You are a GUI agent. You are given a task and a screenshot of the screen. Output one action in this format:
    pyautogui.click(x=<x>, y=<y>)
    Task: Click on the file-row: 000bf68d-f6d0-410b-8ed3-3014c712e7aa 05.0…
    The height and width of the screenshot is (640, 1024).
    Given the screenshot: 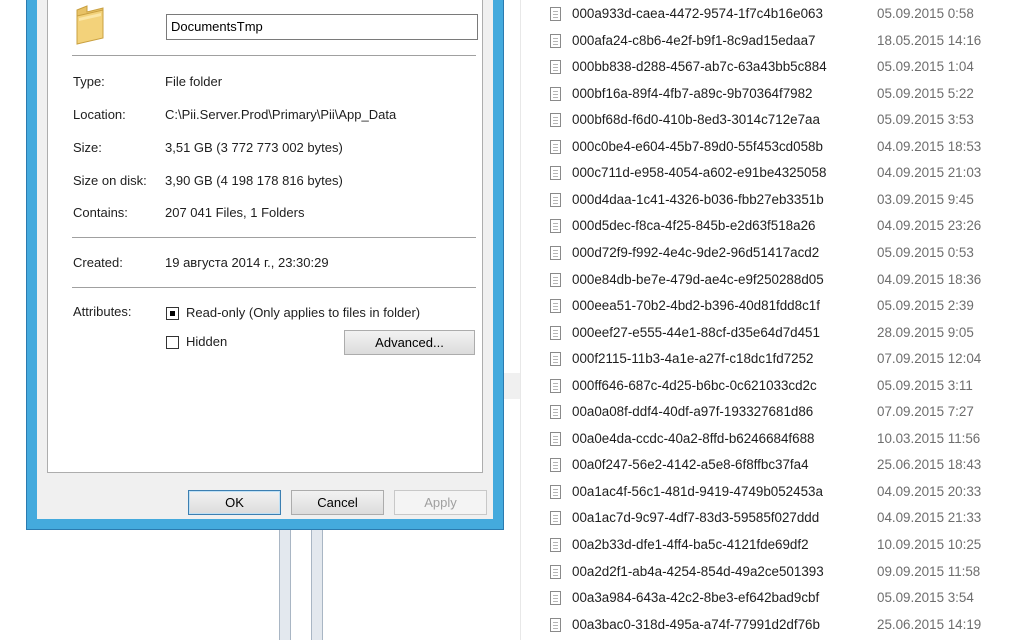 What is the action you would take?
    pyautogui.click(x=785, y=121)
    